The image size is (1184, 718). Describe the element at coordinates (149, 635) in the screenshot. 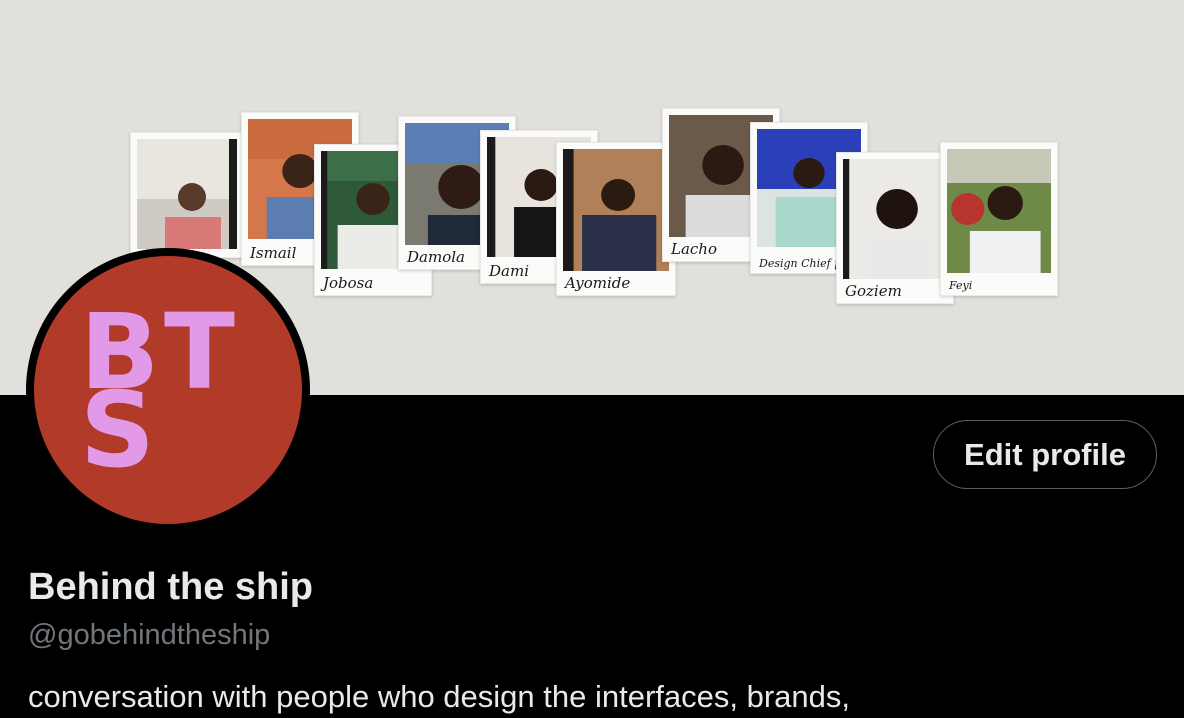

I see `profile-handle: @gobehindtheship` at that location.